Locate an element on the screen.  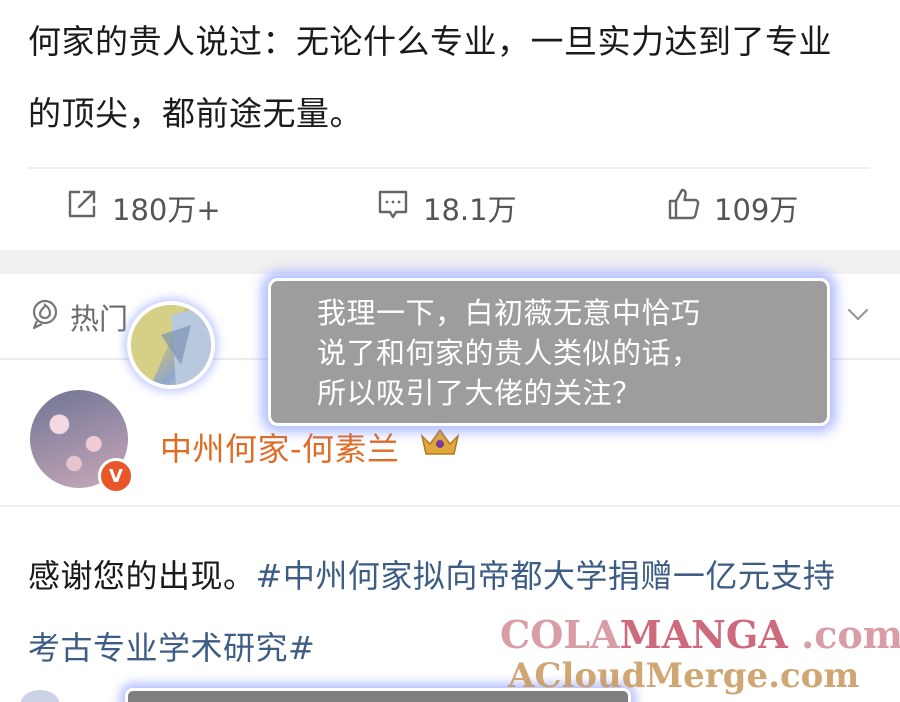
post-text-line-1: 何家的贵人说过：无论什么专业，一旦实力达到了专业 is located at coordinates (430, 41).